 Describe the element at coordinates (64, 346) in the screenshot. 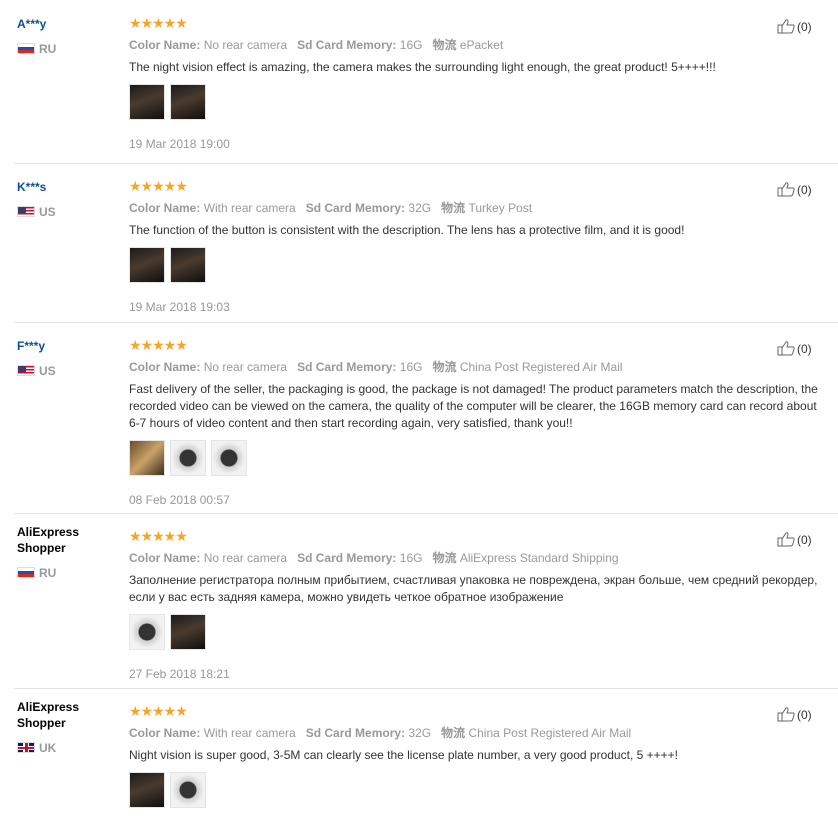

I see `reviewer-name: F***y` at that location.